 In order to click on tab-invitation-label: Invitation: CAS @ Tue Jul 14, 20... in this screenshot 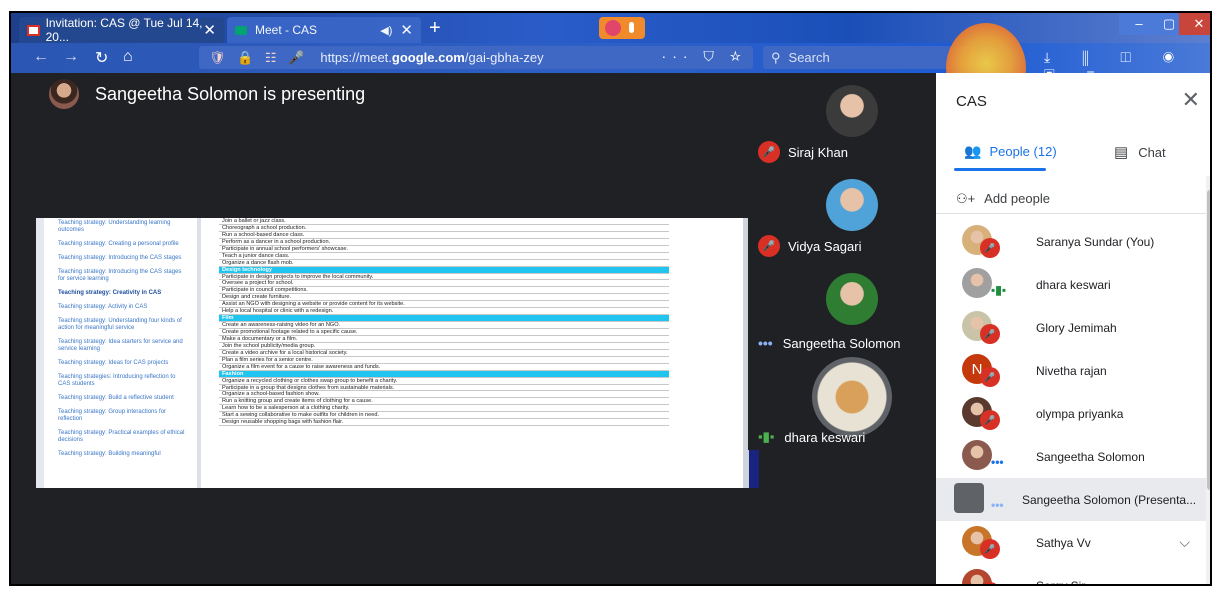, I will do `click(124, 30)`.